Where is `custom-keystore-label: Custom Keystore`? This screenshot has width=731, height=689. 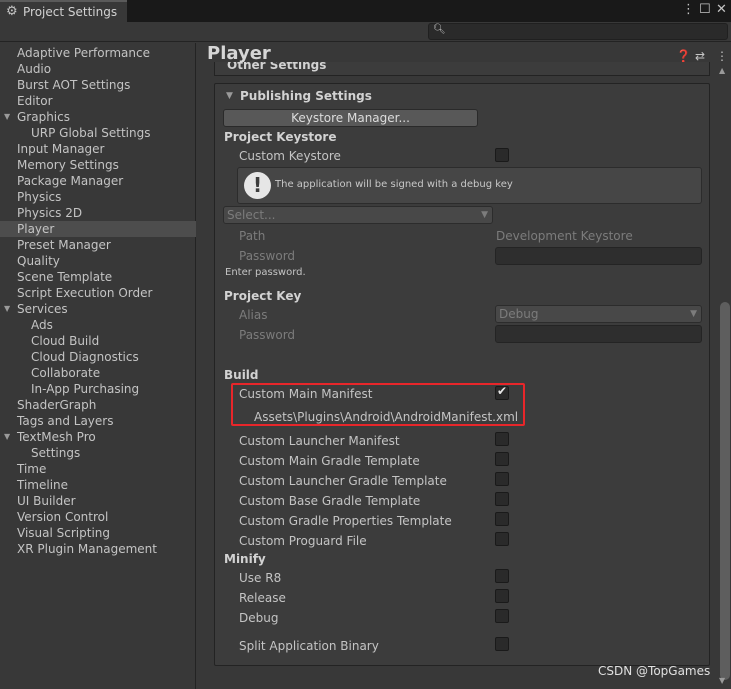 custom-keystore-label: Custom Keystore is located at coordinates (290, 156).